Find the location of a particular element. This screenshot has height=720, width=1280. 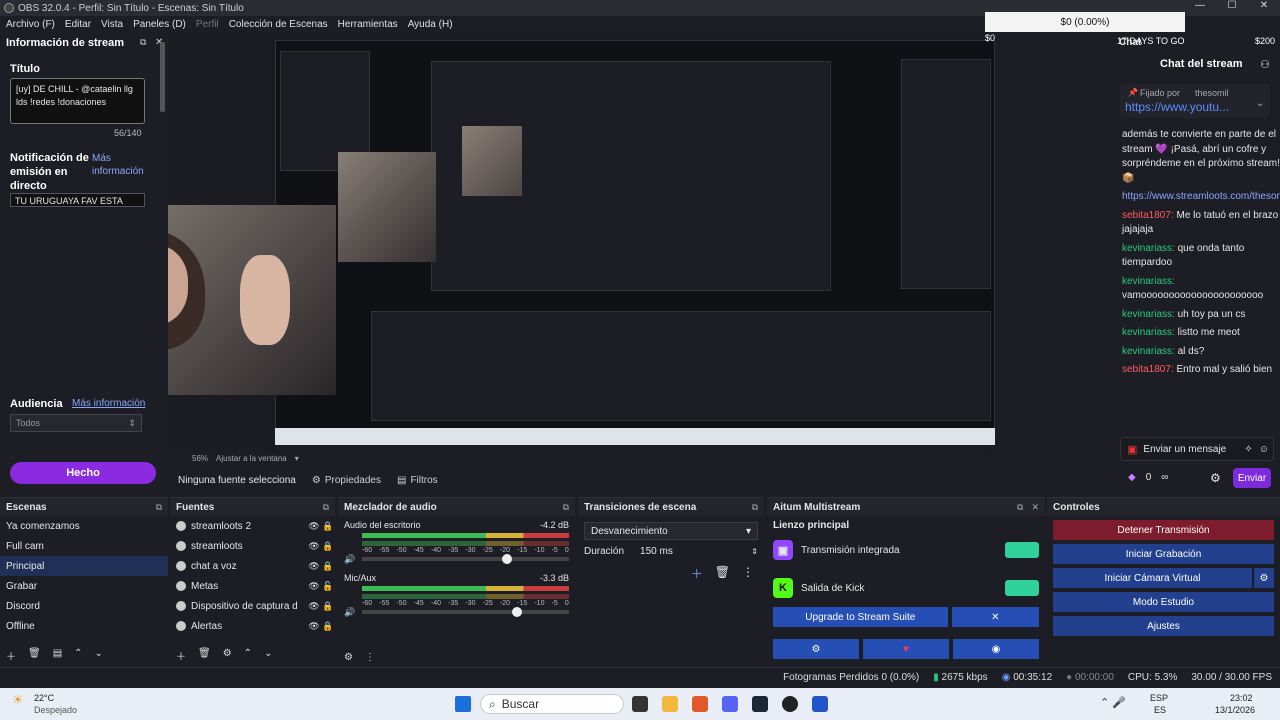

search-placeholder: Buscar is located at coordinates (520, 704).